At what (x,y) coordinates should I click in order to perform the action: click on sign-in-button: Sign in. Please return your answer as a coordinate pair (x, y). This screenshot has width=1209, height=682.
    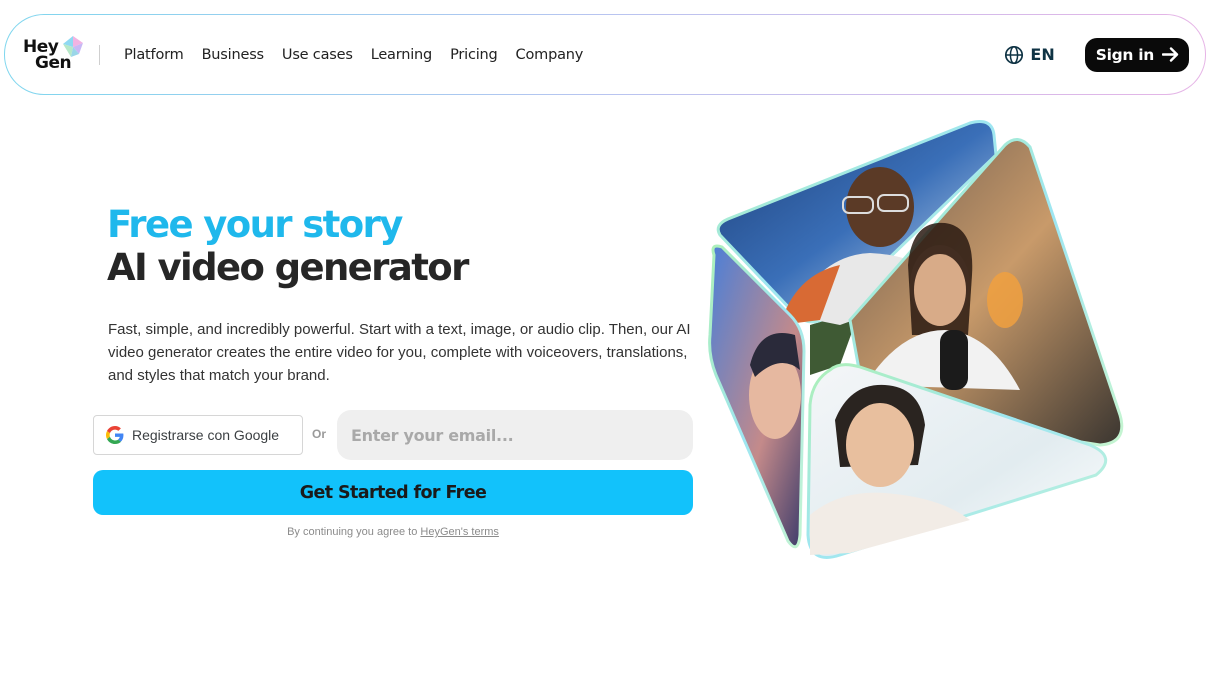
    Looking at the image, I should click on (1136, 54).